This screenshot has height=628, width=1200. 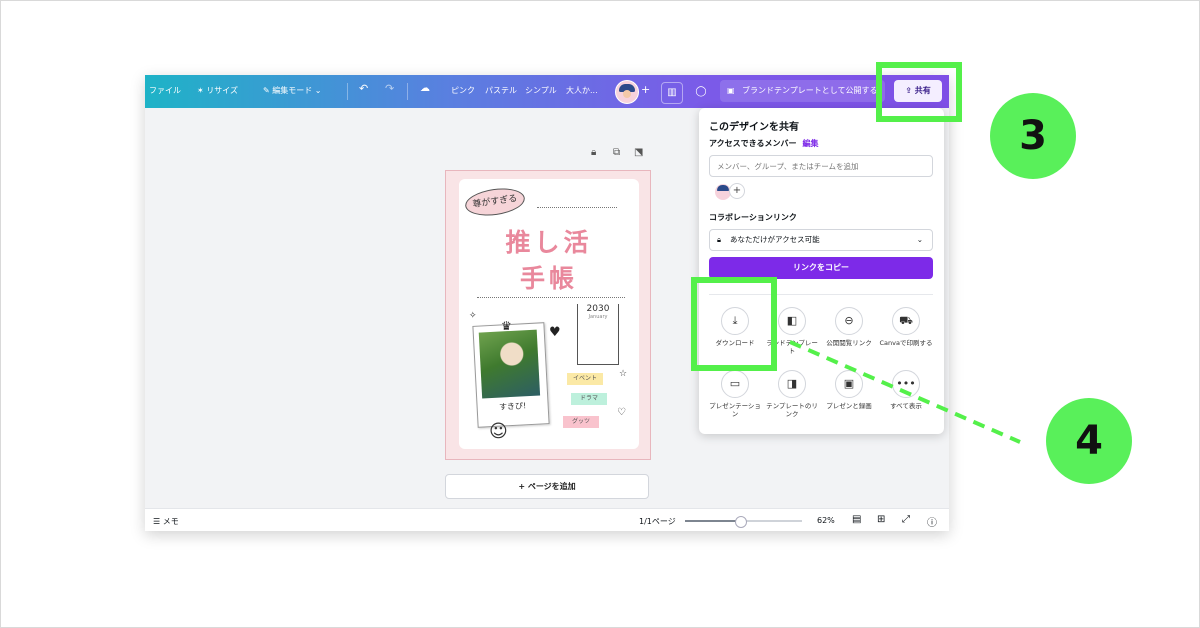 I want to click on step-number-4: 4, so click(x=1089, y=441).